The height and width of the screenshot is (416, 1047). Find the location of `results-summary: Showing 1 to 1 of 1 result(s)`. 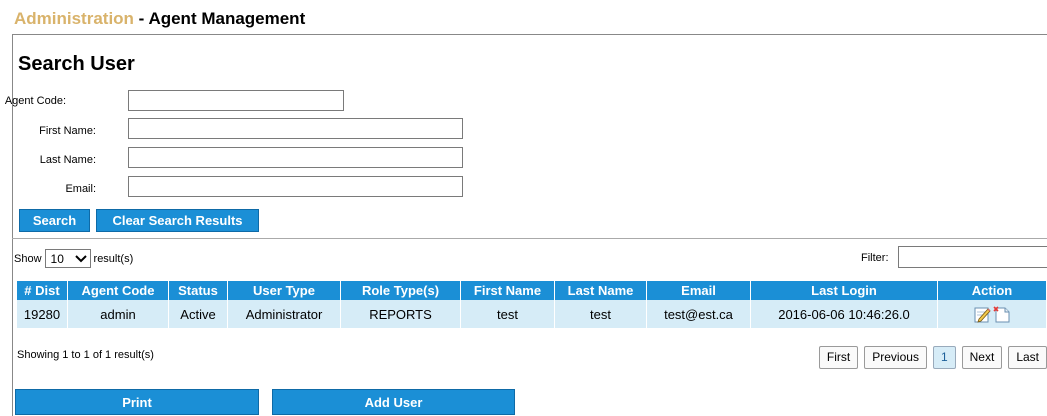

results-summary: Showing 1 to 1 of 1 result(s) is located at coordinates (85, 355).